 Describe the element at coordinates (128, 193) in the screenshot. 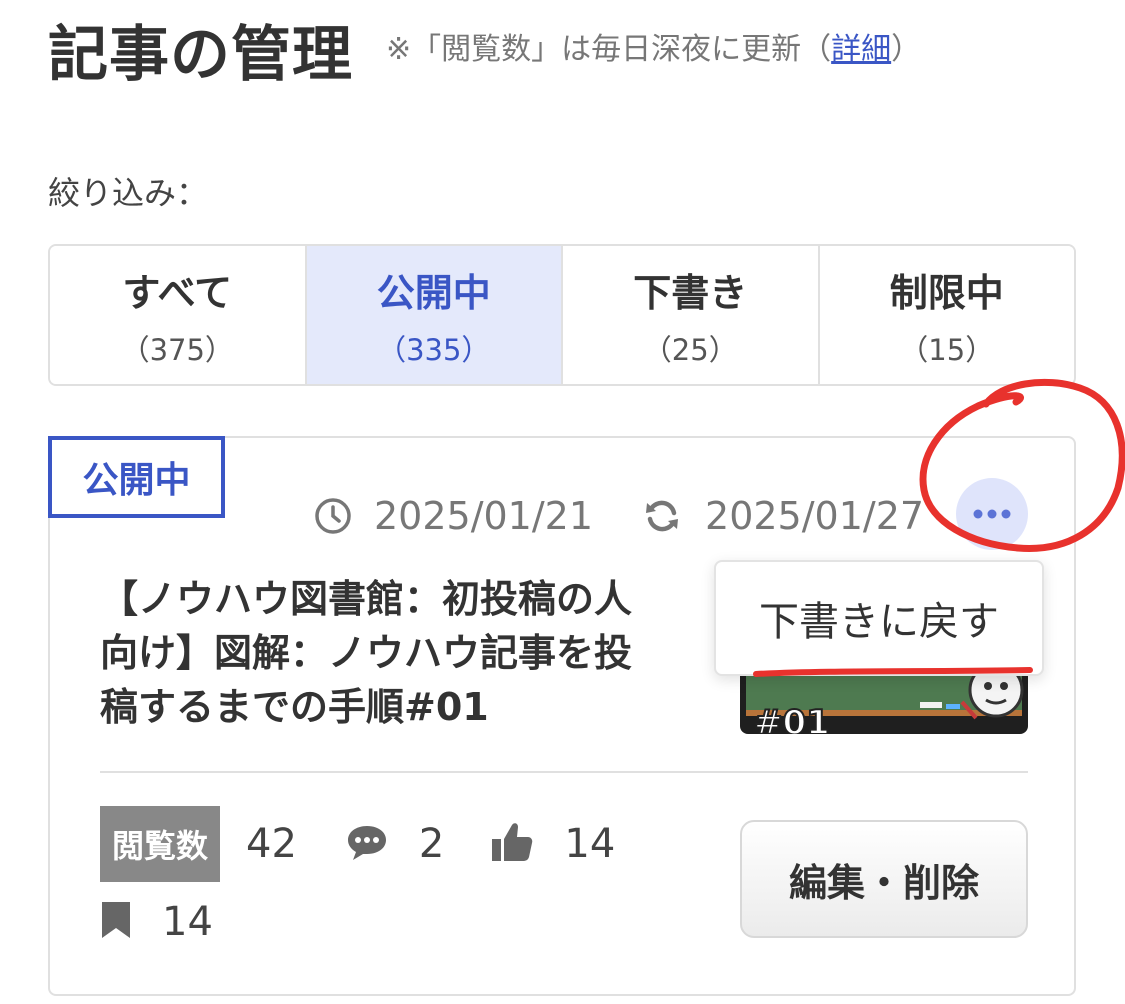

I see `filter-label: 絞り込み：` at that location.